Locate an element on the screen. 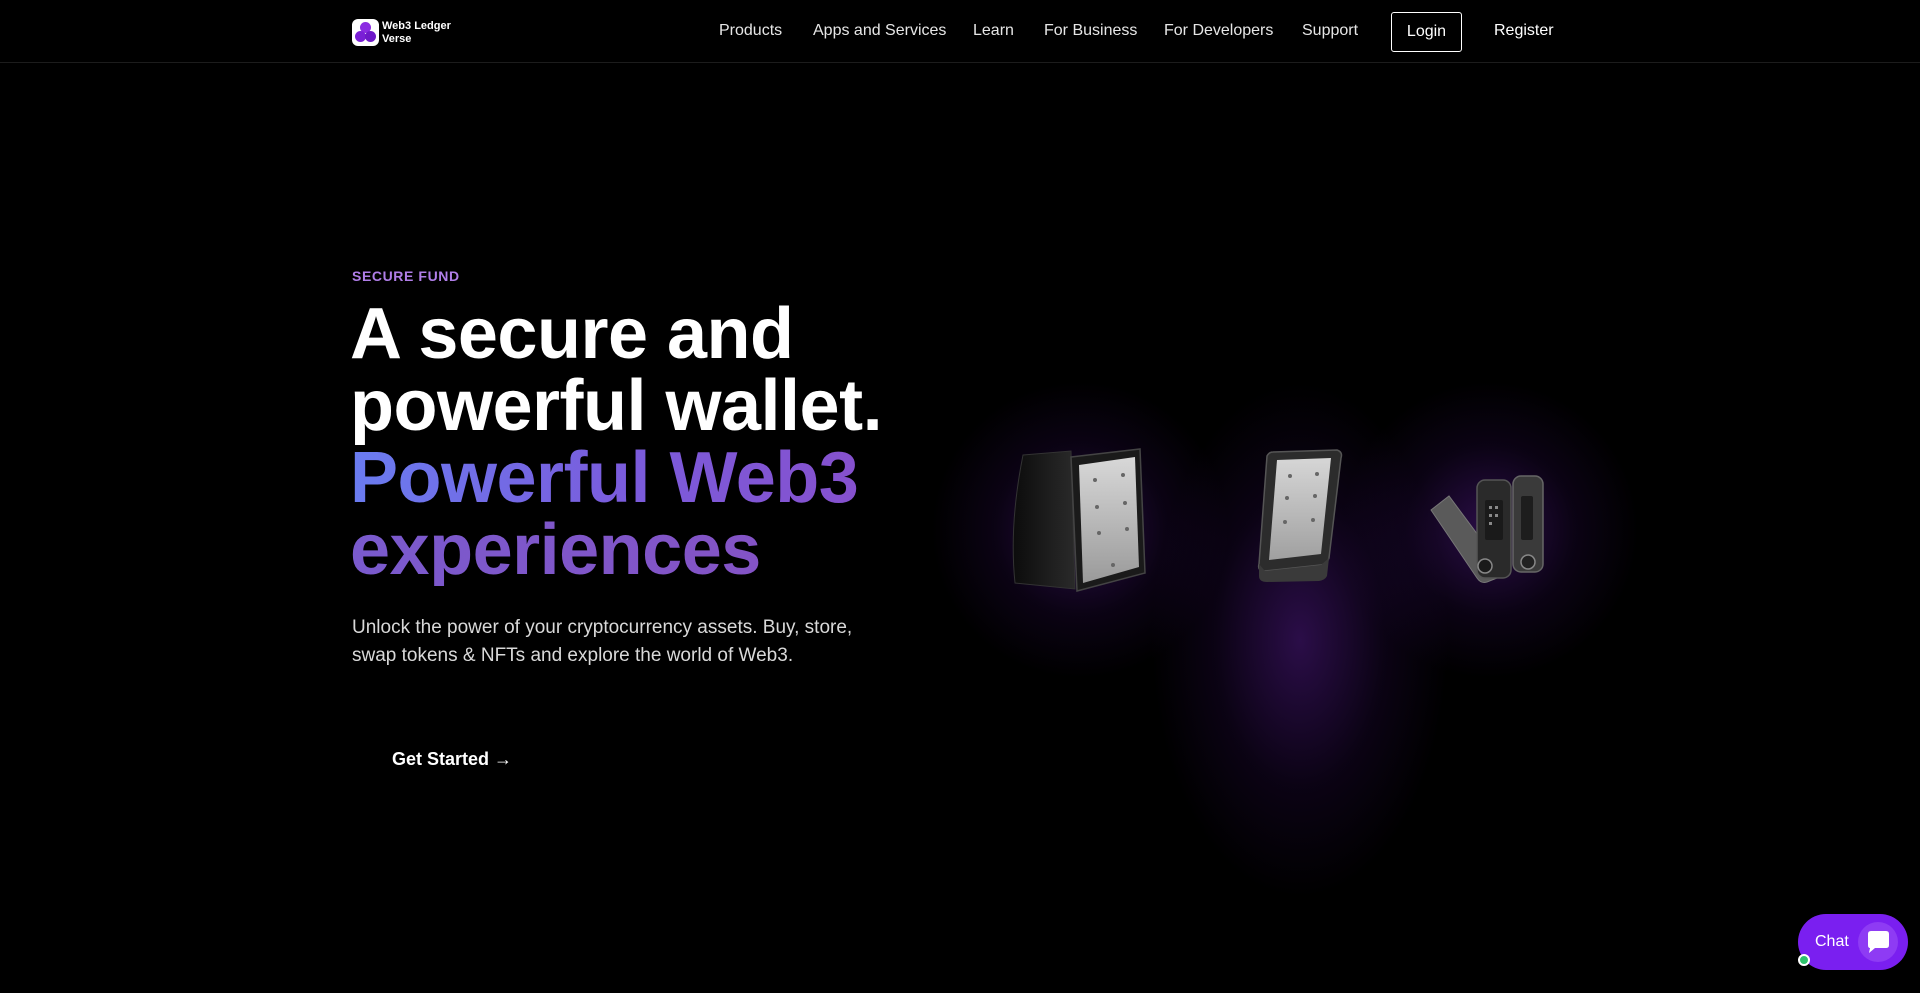 Image resolution: width=1920 pixels, height=993 pixels. hero-eyebrow: SECURE FUND is located at coordinates (406, 276).